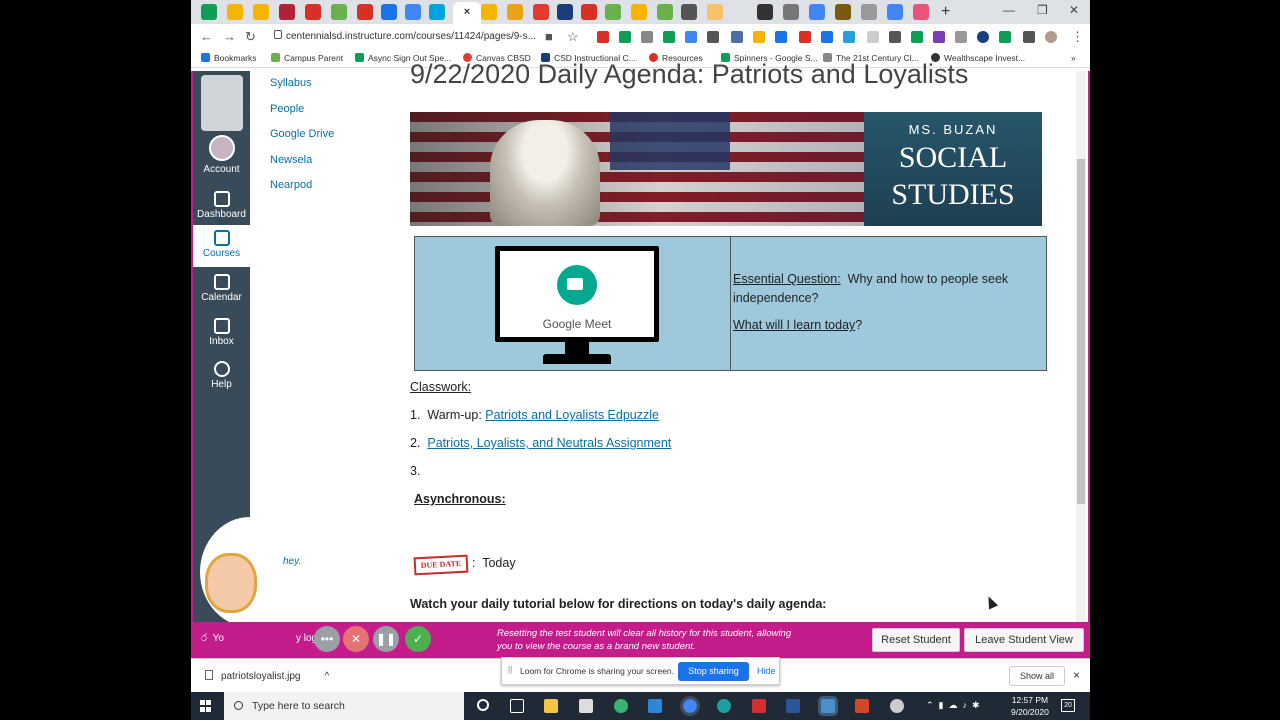 This screenshot has height=720, width=1280. I want to click on profile-avatar, so click(1051, 37).